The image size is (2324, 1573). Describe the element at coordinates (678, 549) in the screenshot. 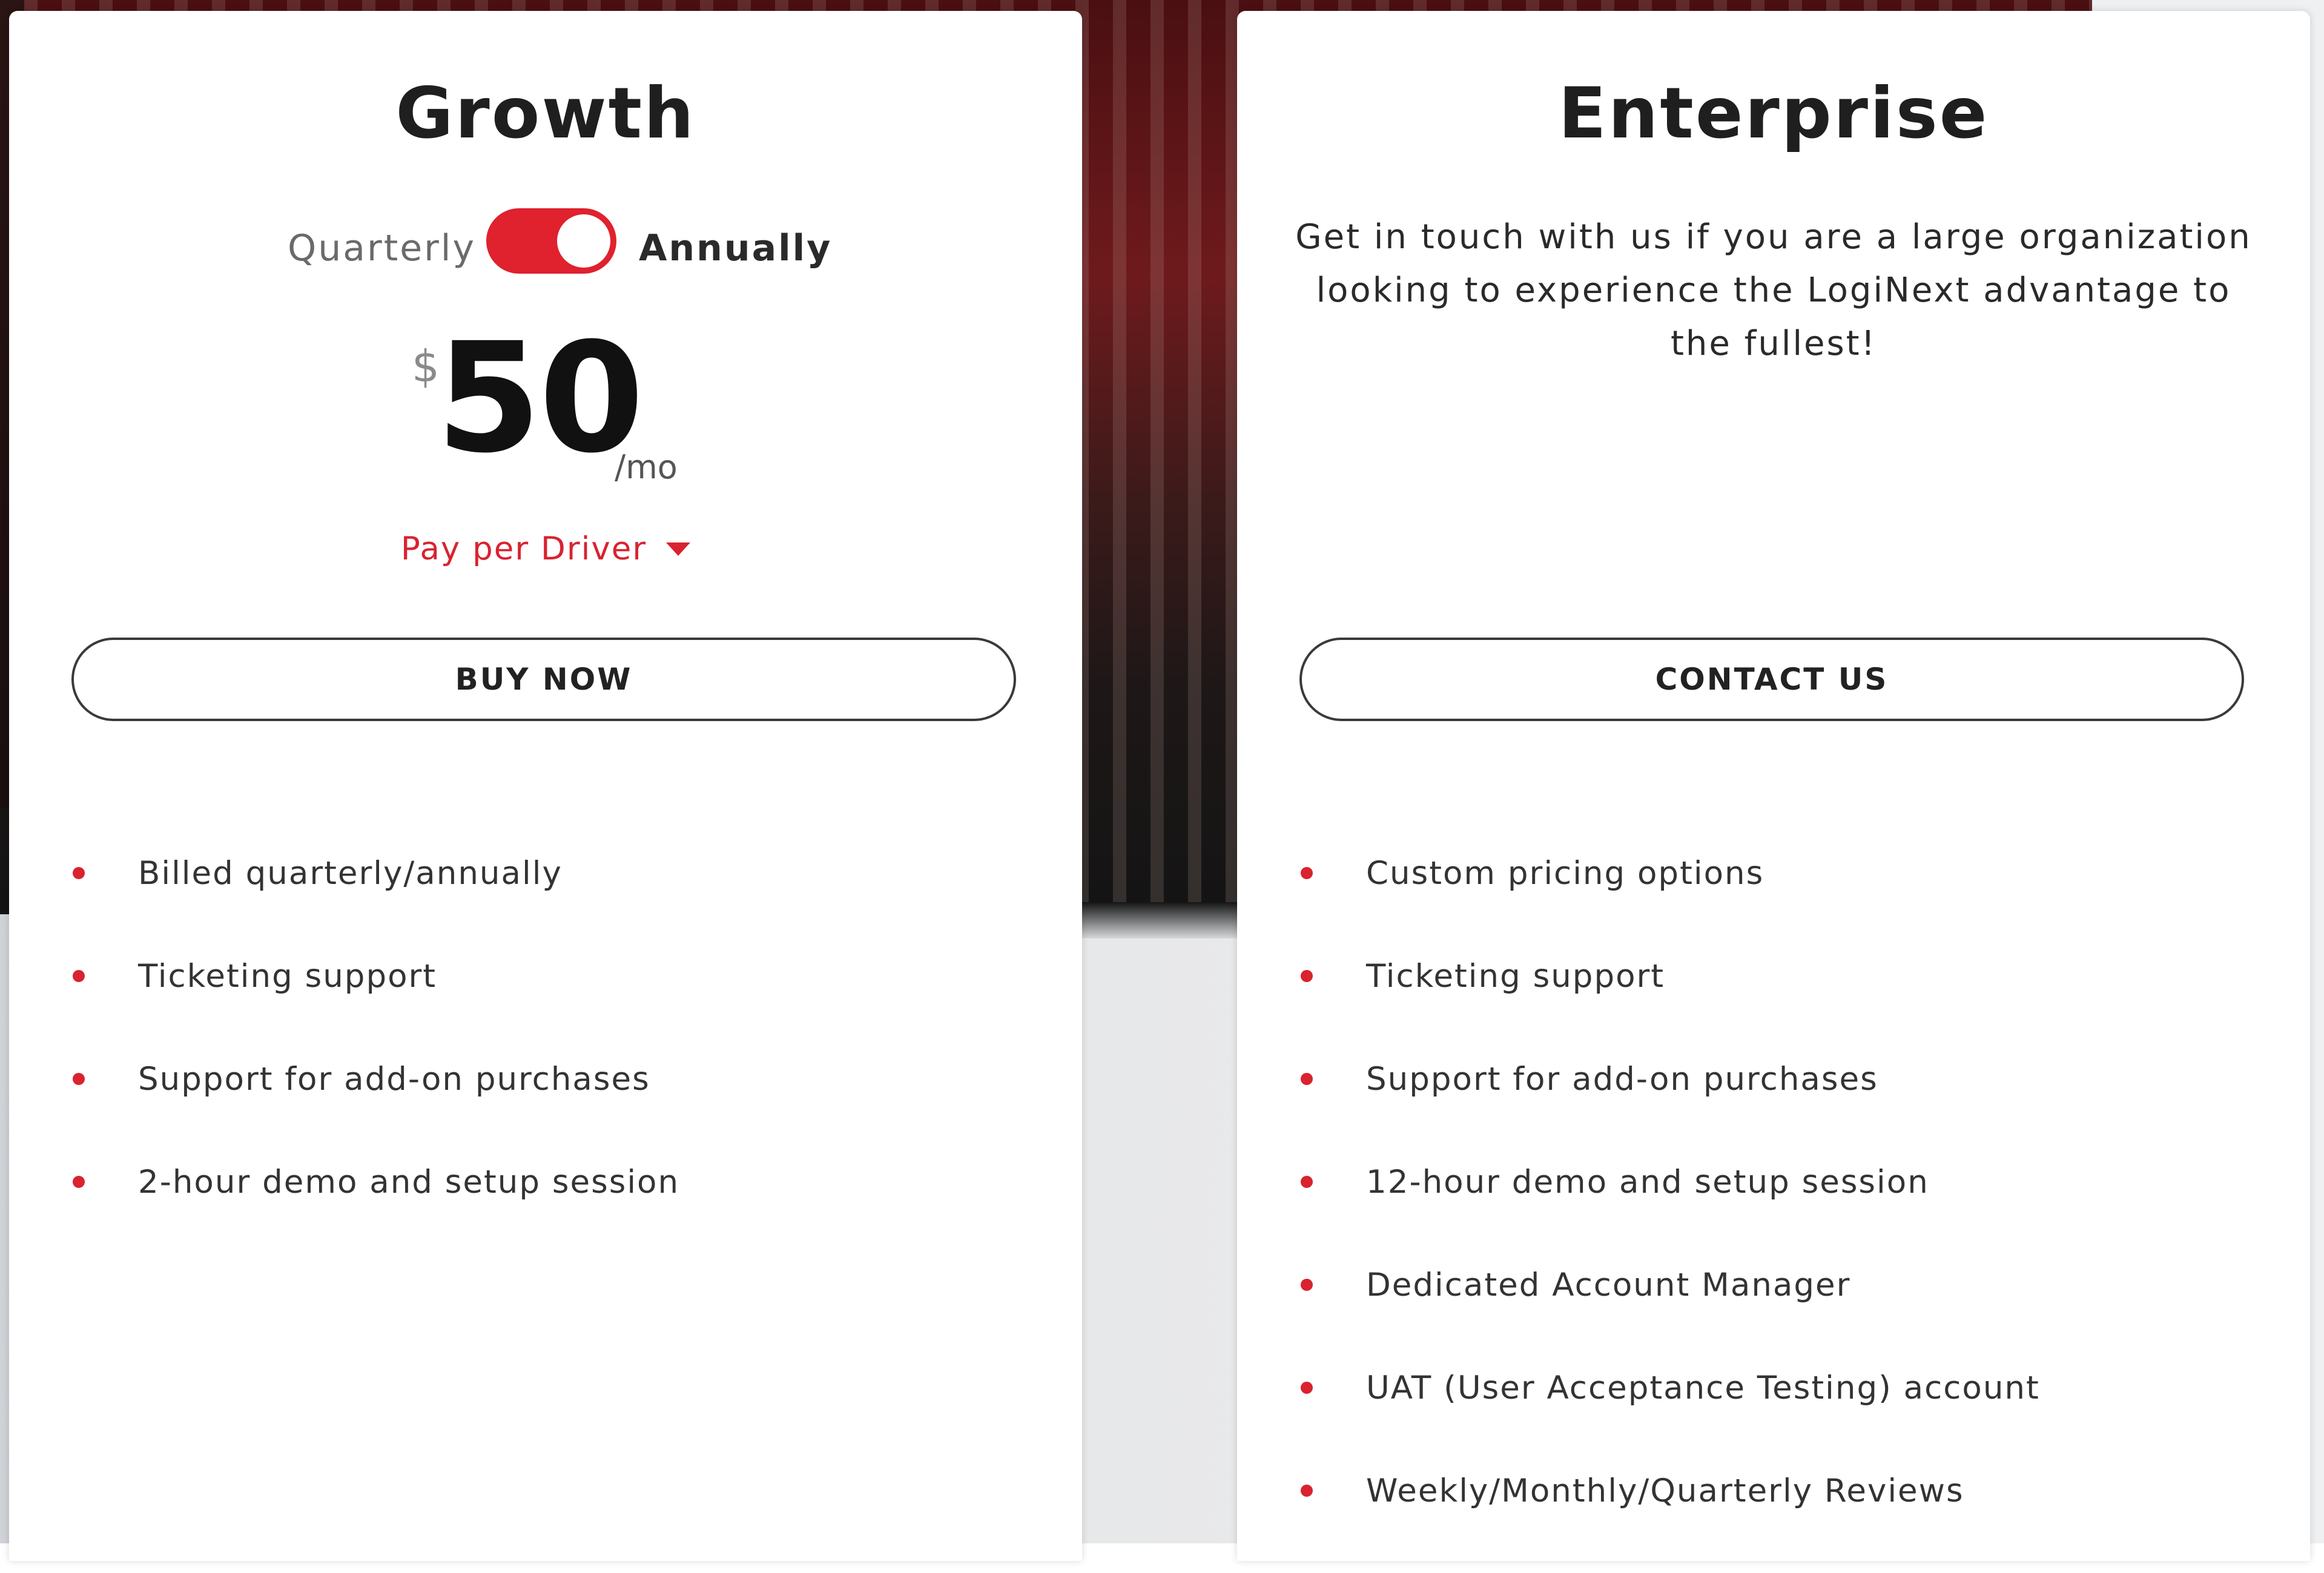

I see `caret-down-icon` at that location.